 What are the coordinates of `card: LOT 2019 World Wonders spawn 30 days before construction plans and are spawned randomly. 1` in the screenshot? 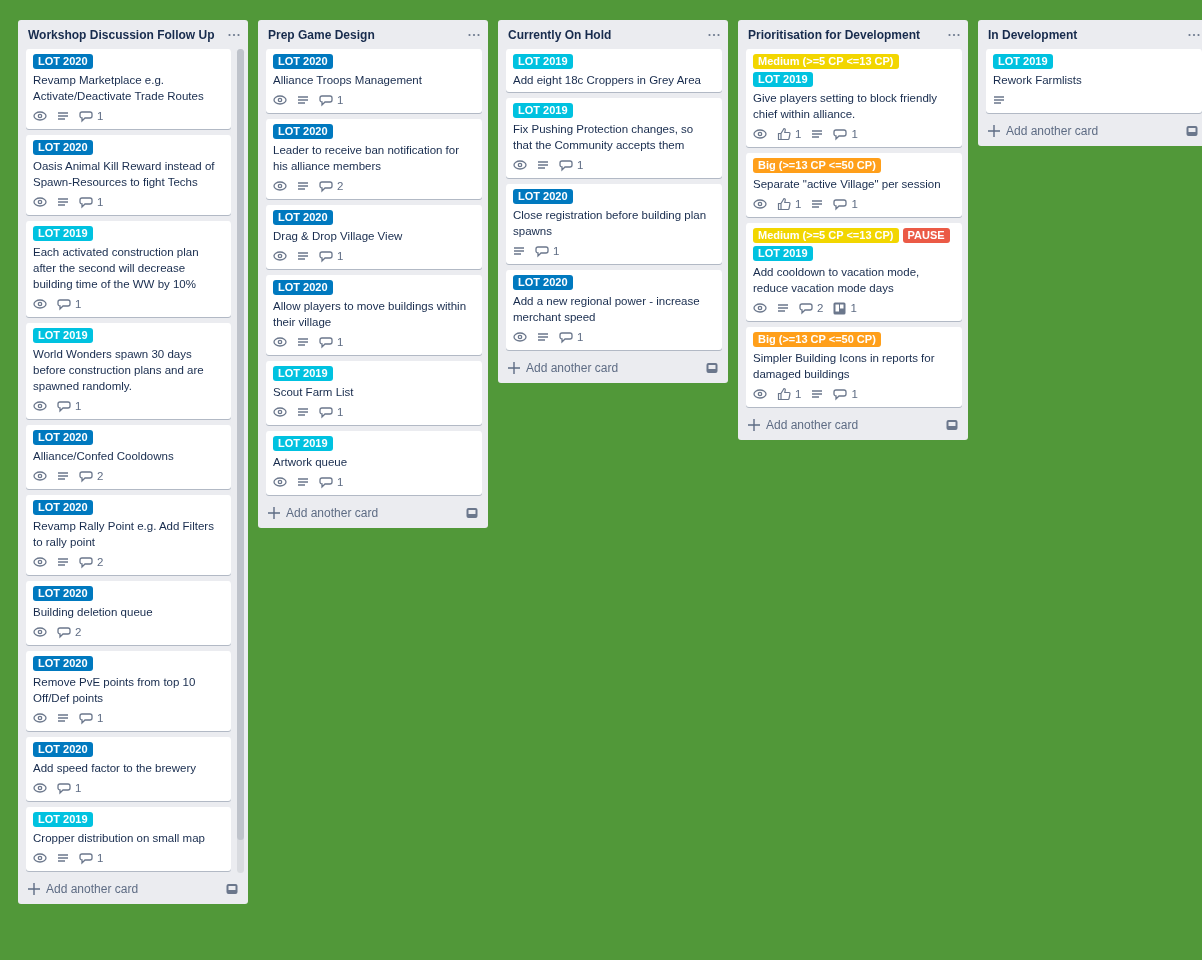 It's located at (128, 371).